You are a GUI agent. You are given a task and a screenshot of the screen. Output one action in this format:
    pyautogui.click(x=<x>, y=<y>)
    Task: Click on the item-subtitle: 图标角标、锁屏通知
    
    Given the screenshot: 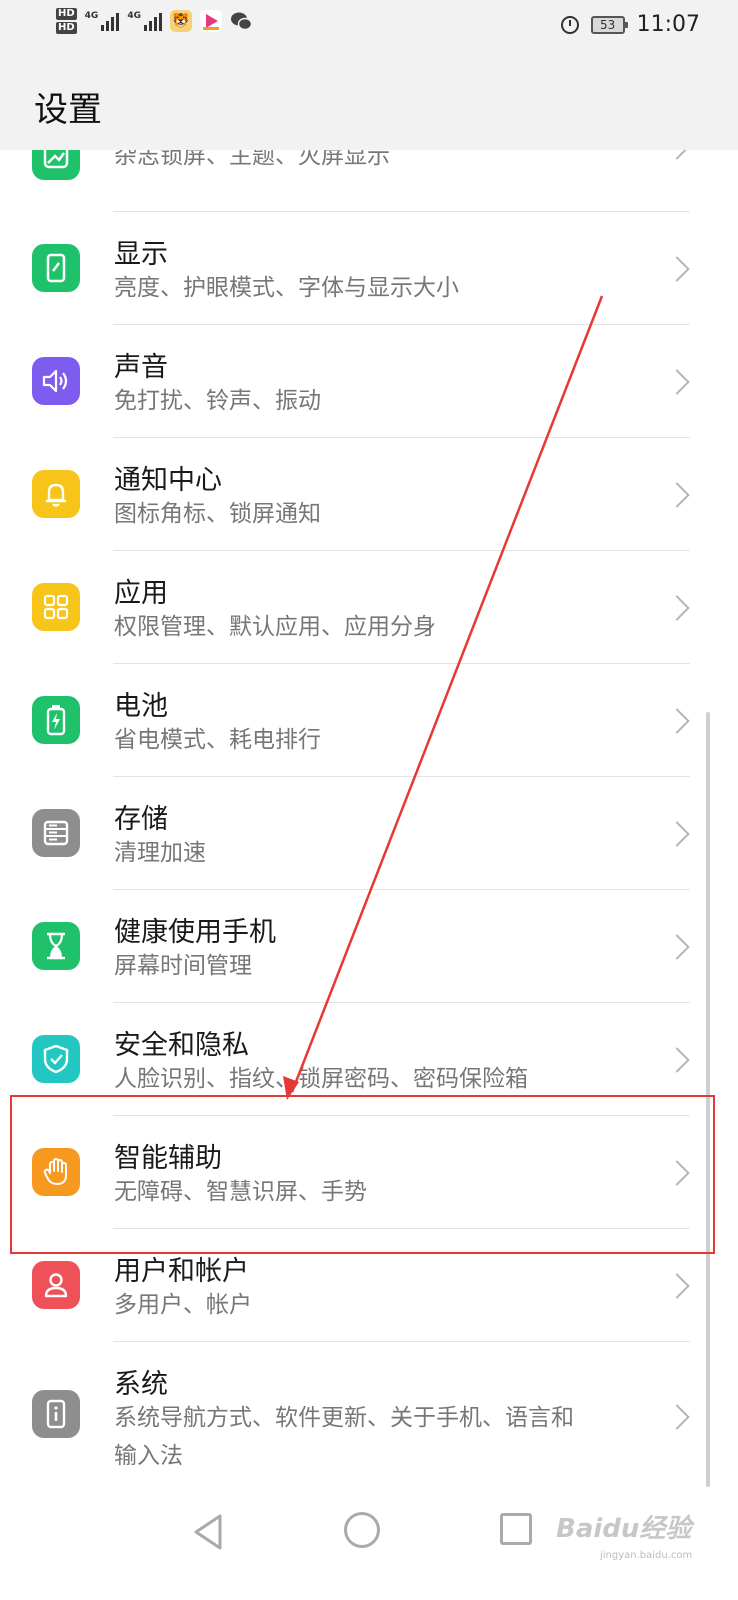 What is the action you would take?
    pyautogui.click(x=217, y=514)
    